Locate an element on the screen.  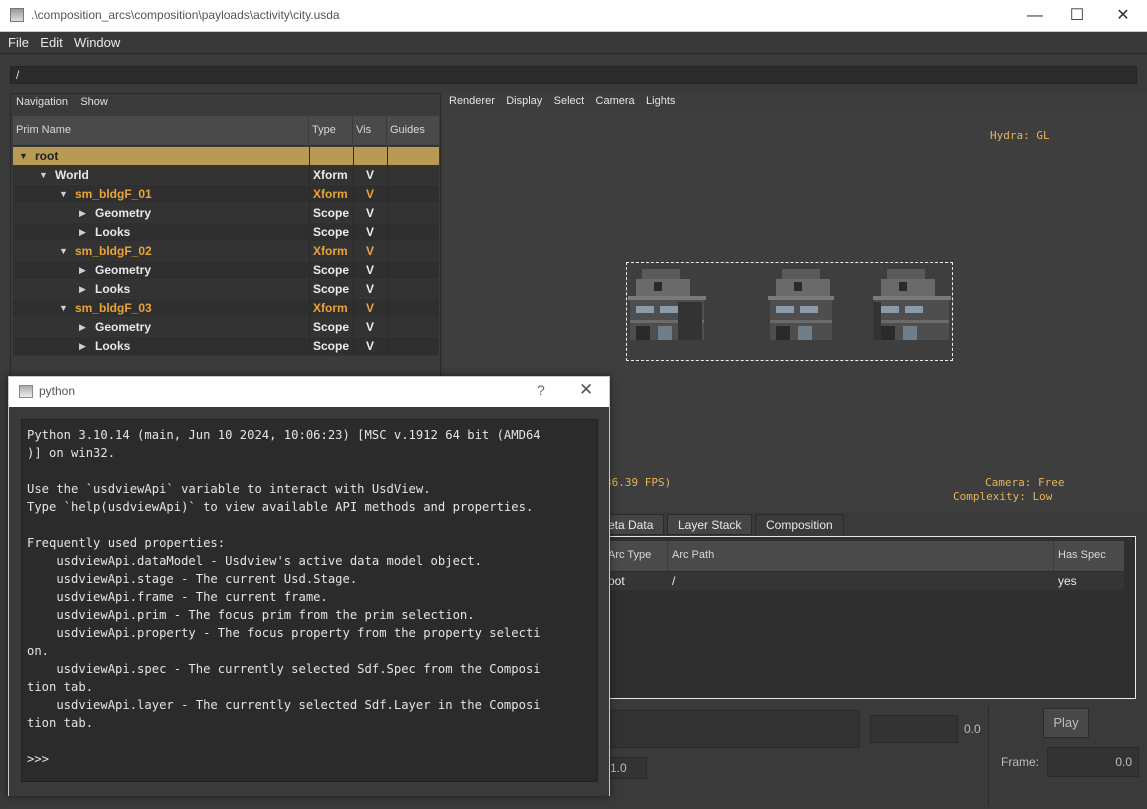
tab-composition: Composition is located at coordinates (799, 524).